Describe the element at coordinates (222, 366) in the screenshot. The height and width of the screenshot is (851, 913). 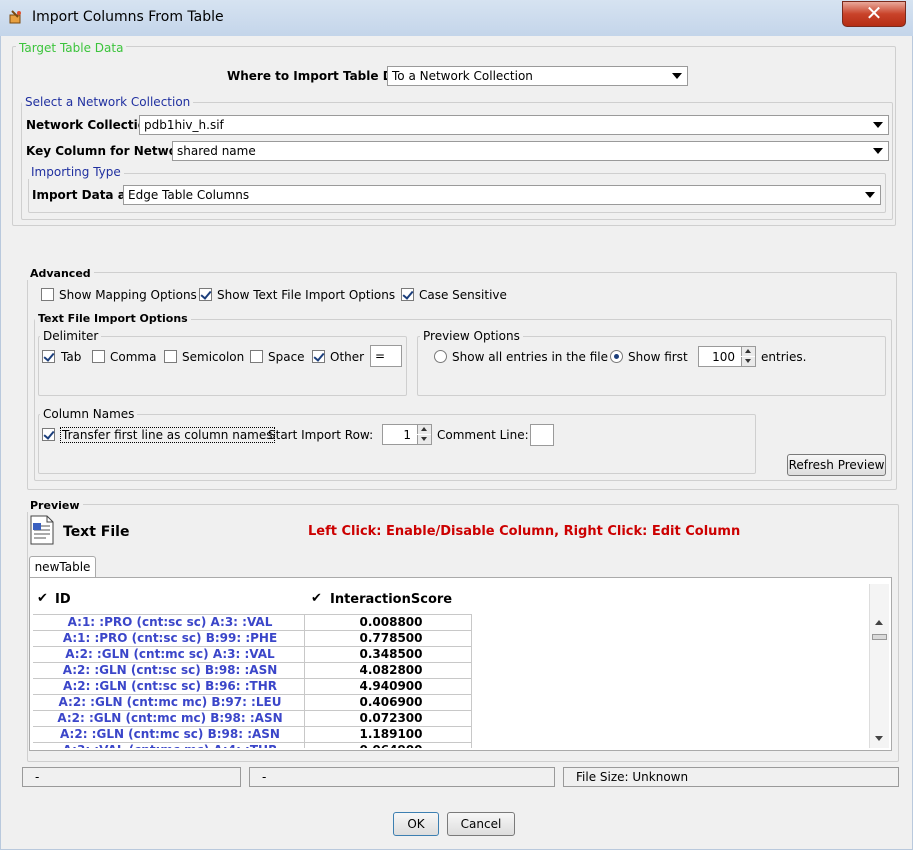
I see `delimiter-group` at that location.